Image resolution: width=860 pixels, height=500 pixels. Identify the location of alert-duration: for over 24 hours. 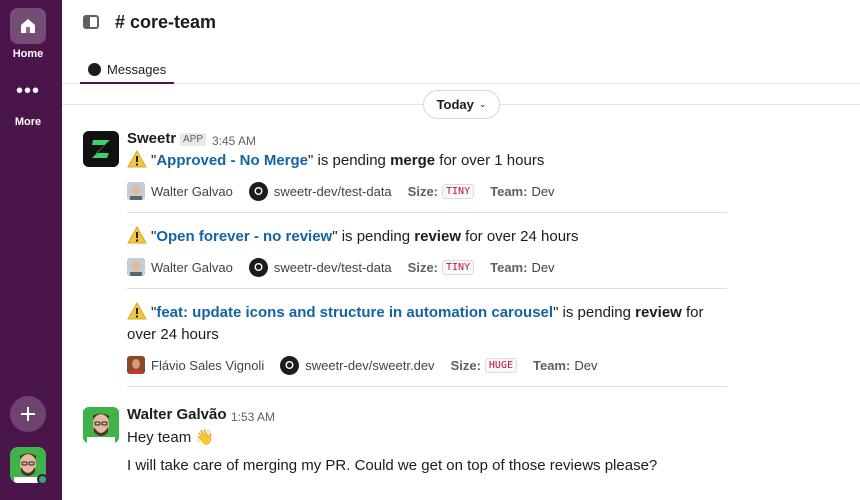
(519, 236).